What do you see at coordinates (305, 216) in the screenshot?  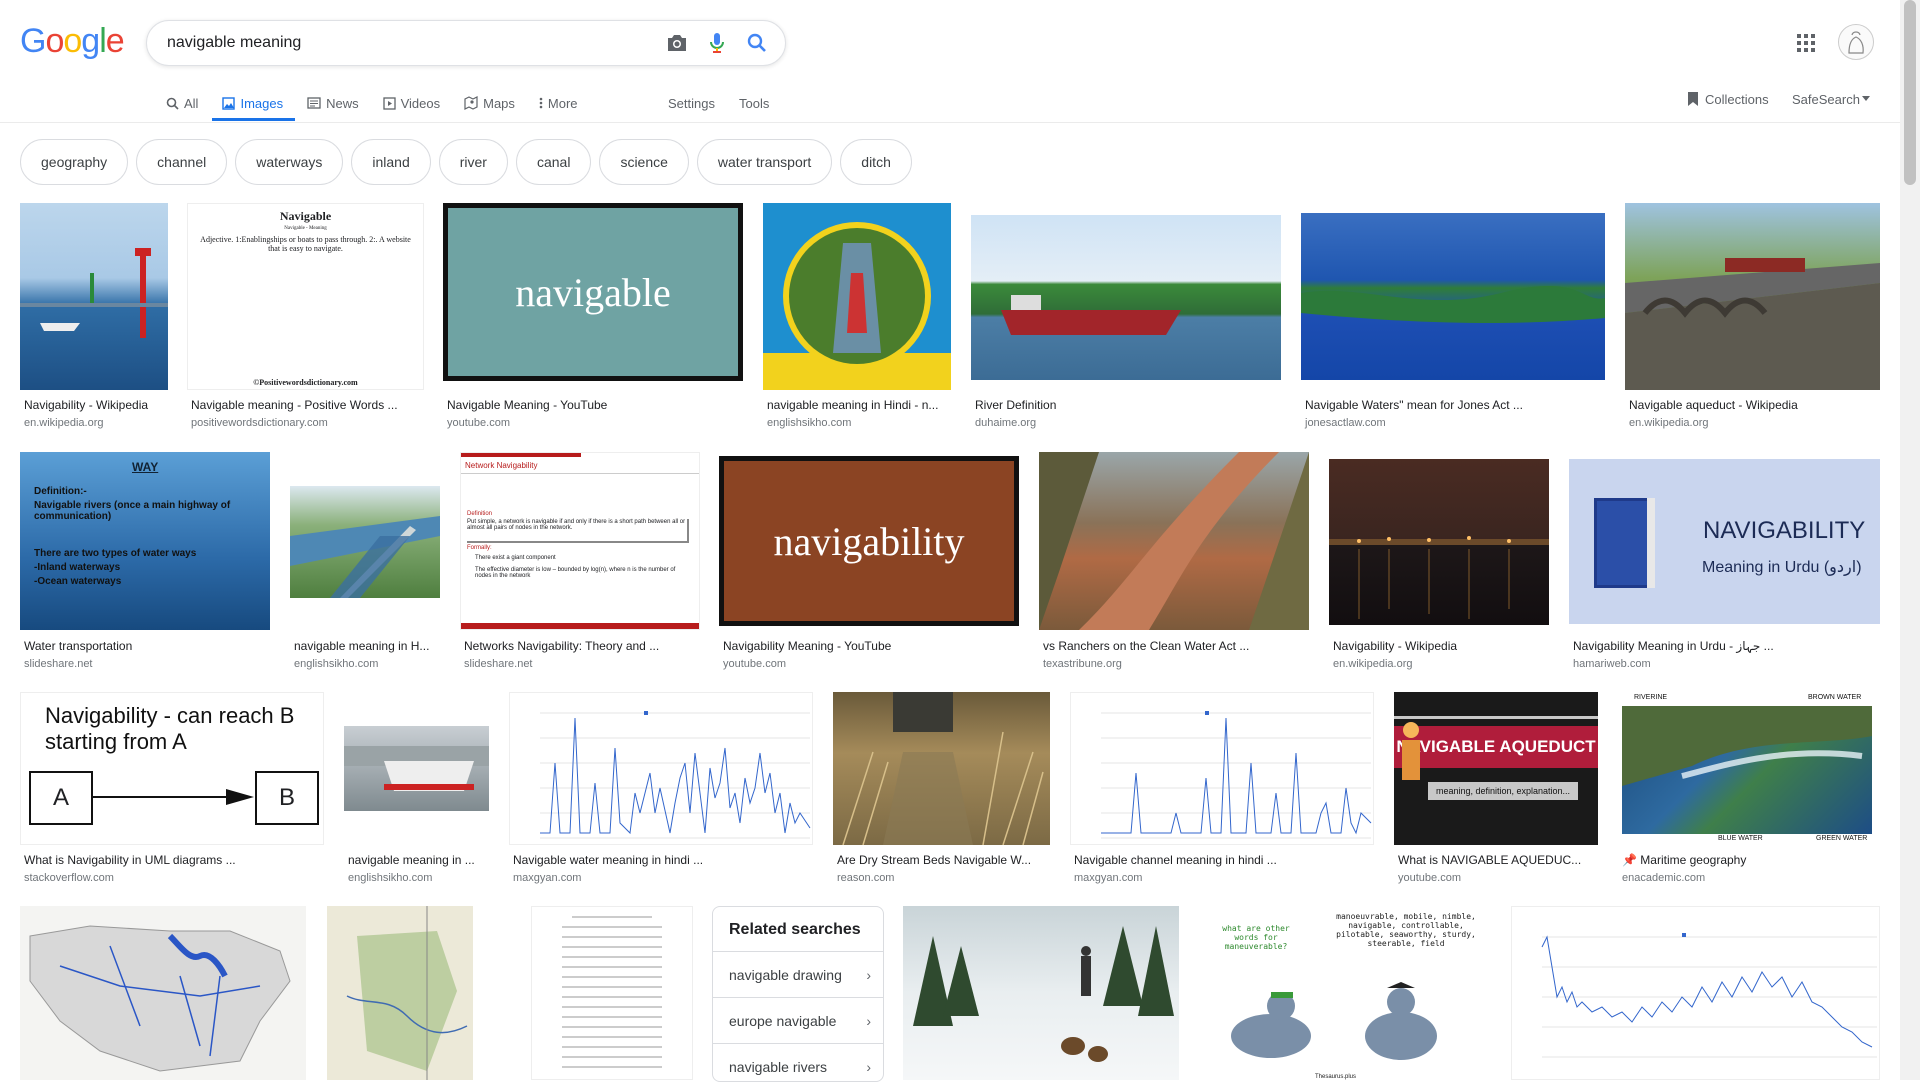 I see `thumb-text: Navigable` at bounding box center [305, 216].